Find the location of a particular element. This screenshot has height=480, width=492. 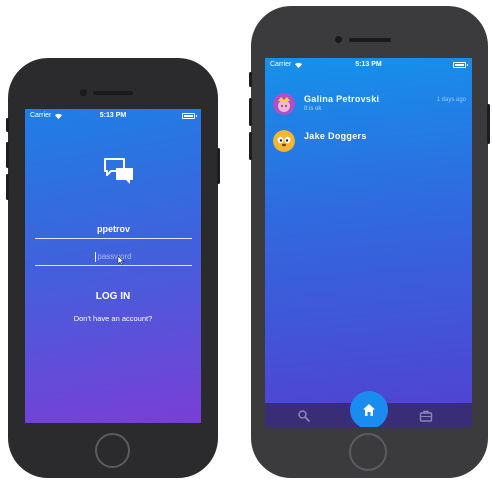

conversation-time: 1 days ago is located at coordinates (451, 100).